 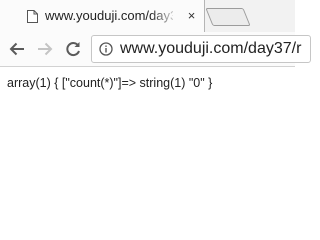 I want to click on tab-title-fade, so click(x=165, y=16).